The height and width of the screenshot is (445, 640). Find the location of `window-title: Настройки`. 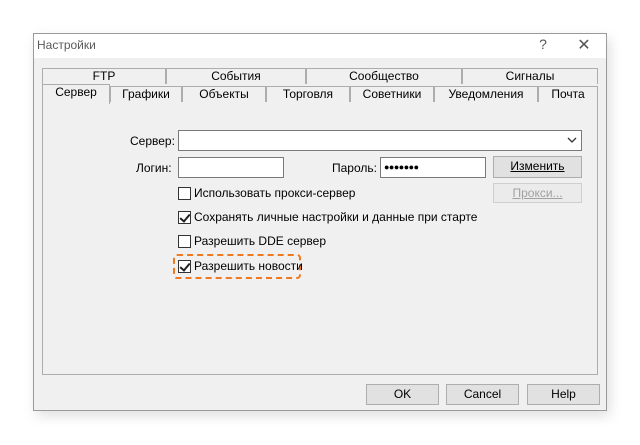

window-title: Настройки is located at coordinates (66, 45).